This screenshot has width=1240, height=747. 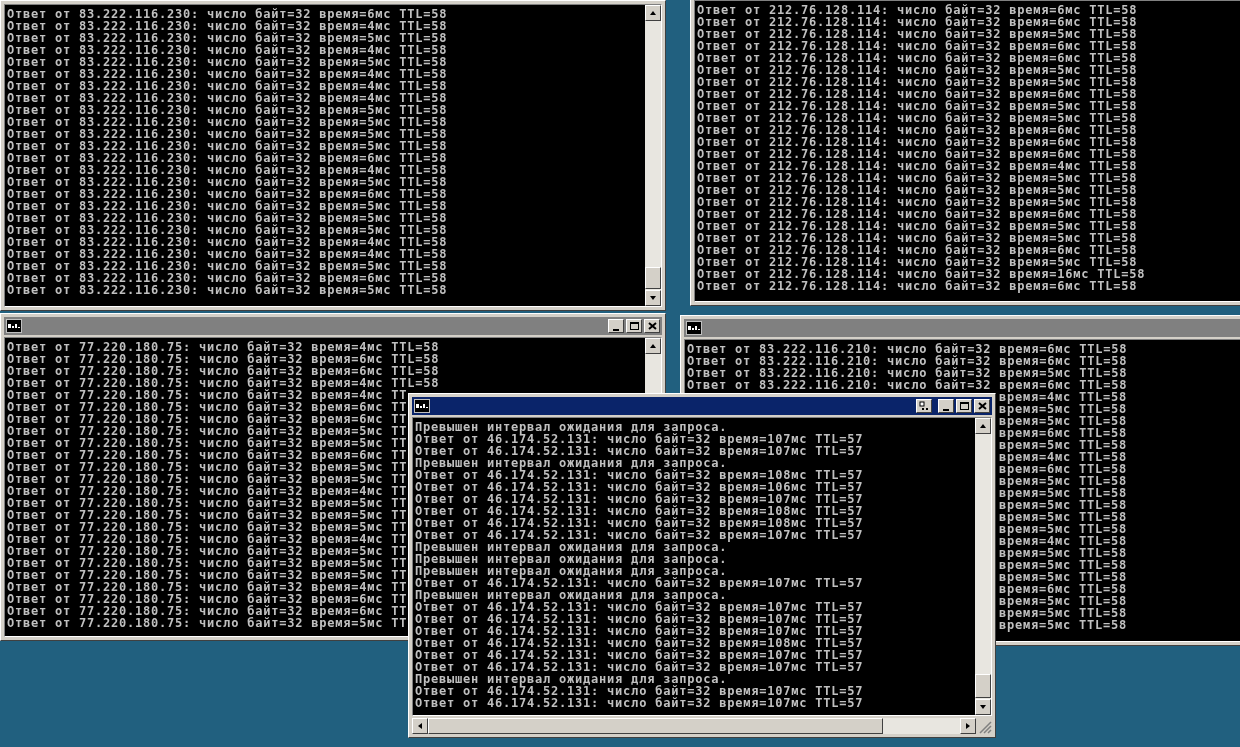 What do you see at coordinates (946, 409) in the screenshot?
I see `minimize-icon` at bounding box center [946, 409].